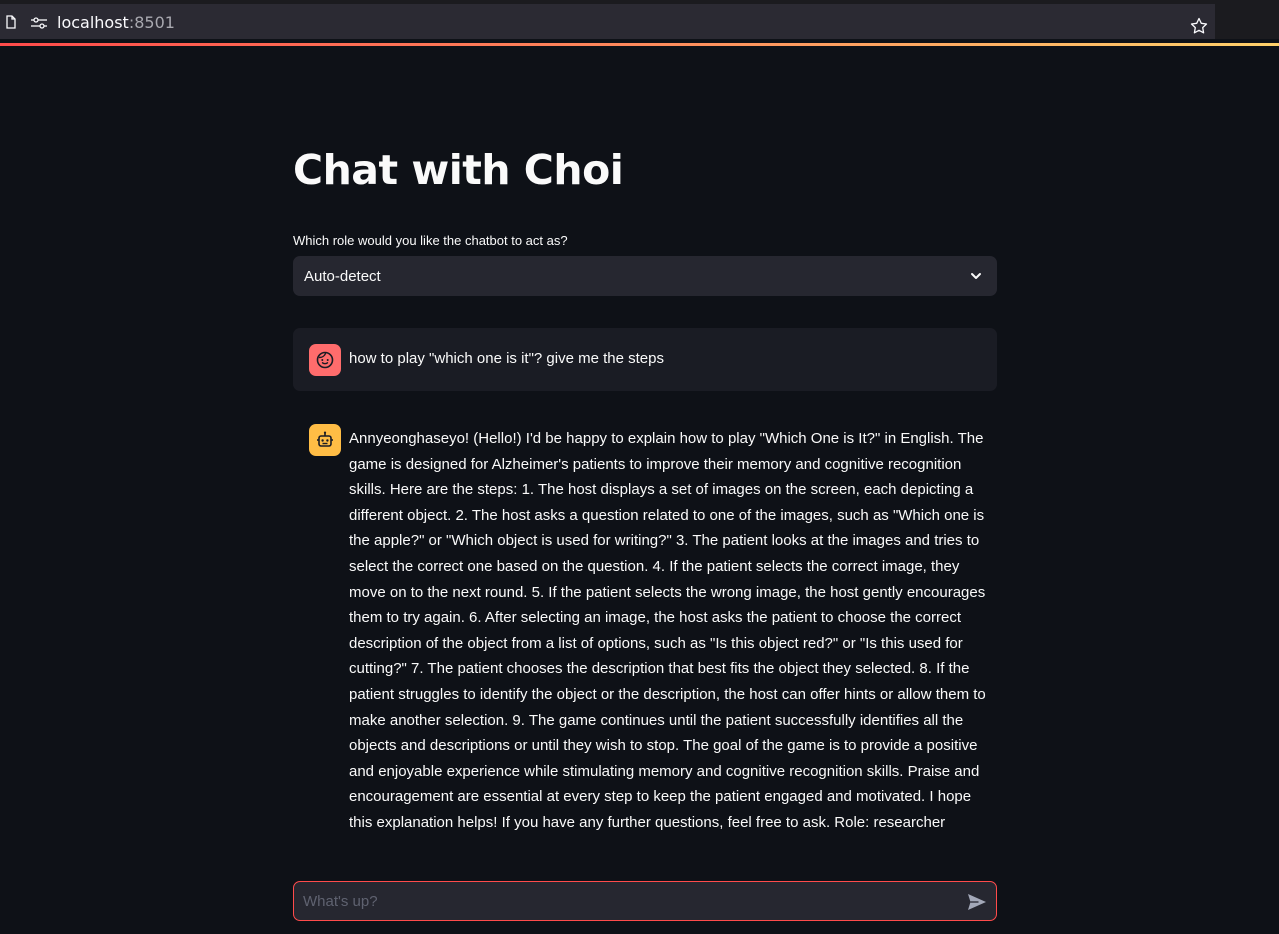  What do you see at coordinates (628, 901) in the screenshot?
I see `chat-input` at bounding box center [628, 901].